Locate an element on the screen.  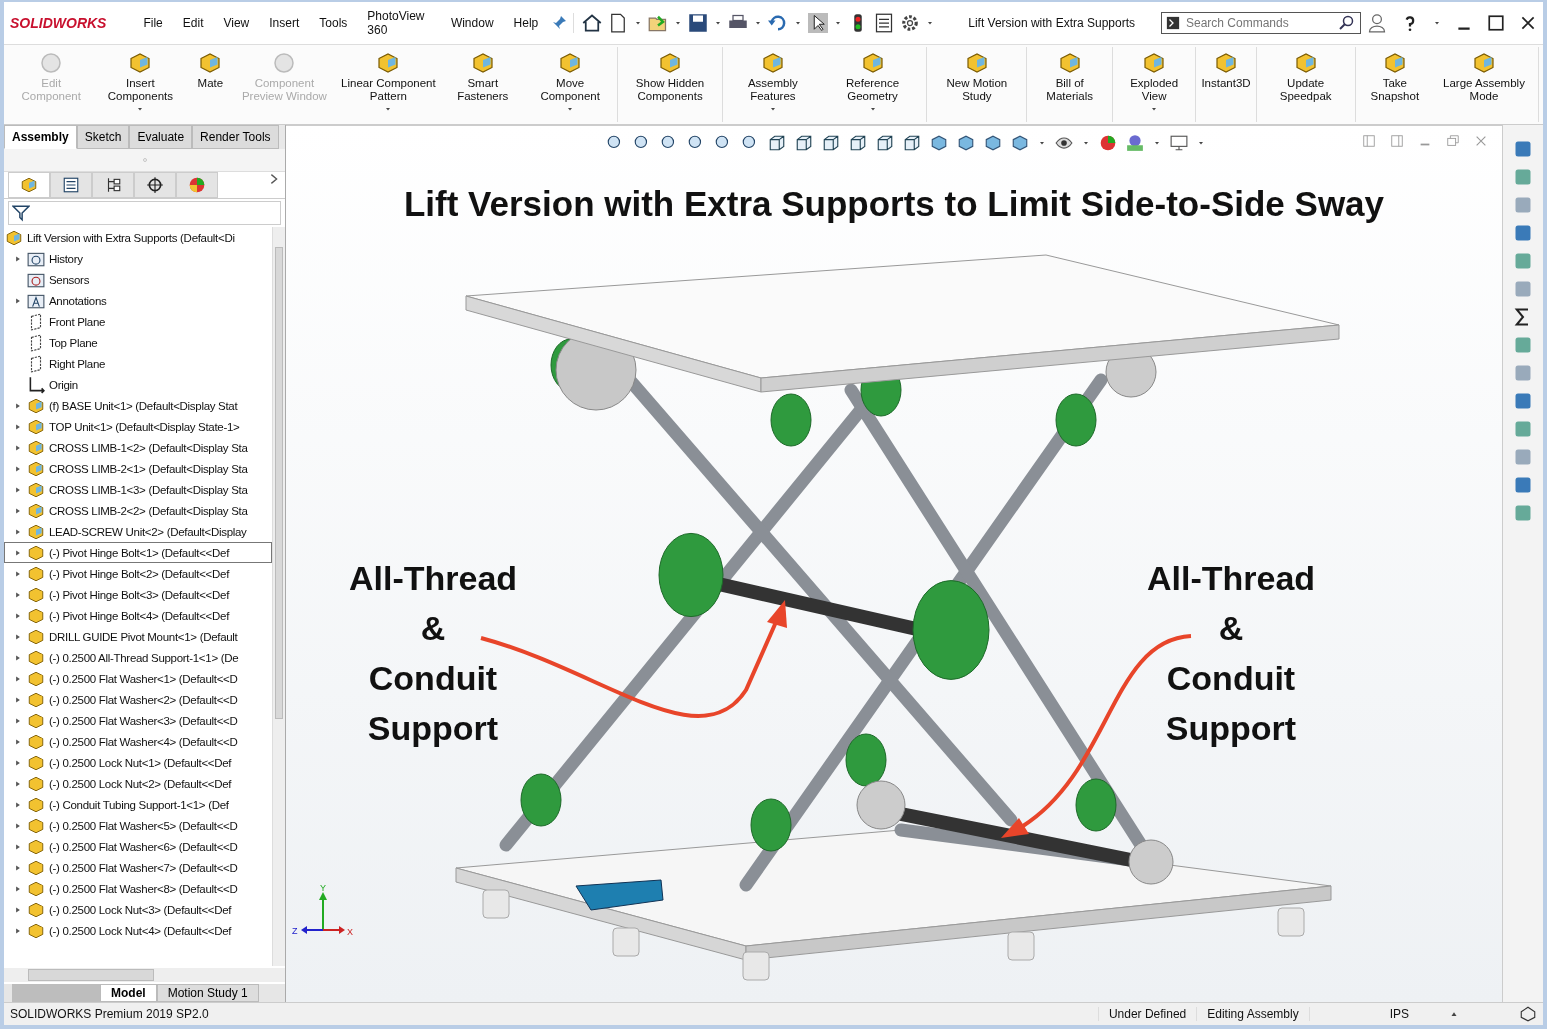
appearance-icon is located at coordinates (1108, 143).